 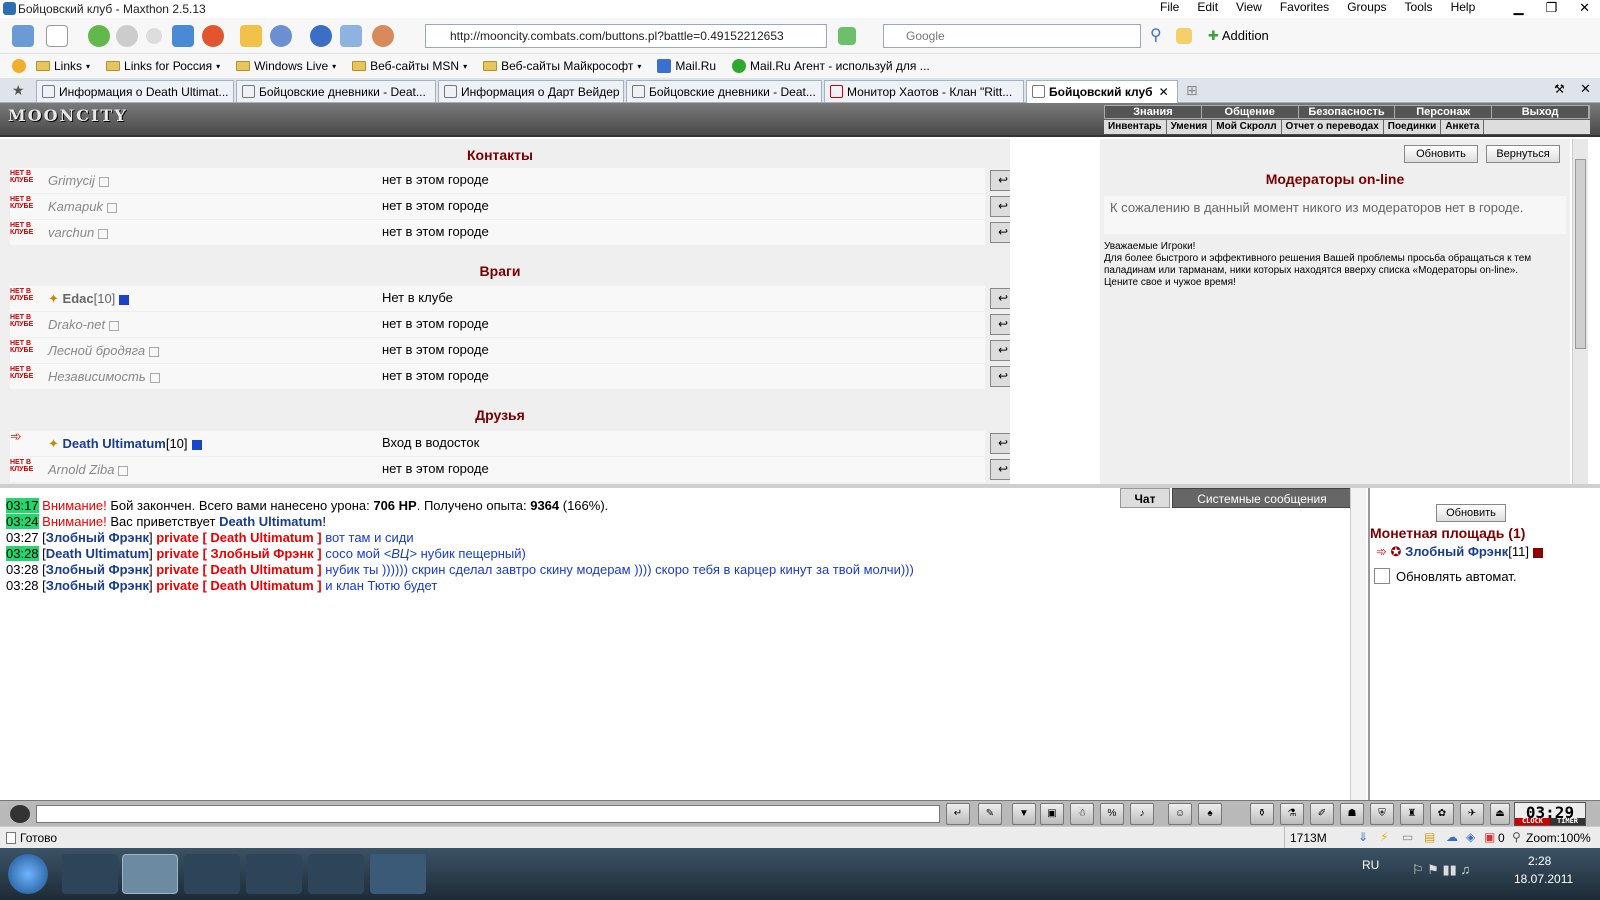 What do you see at coordinates (321, 36) in the screenshot?
I see `clock-icon` at bounding box center [321, 36].